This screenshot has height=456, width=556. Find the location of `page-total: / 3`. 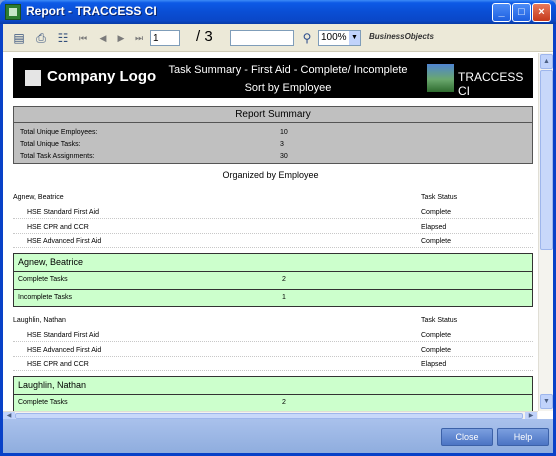

page-total: / 3 is located at coordinates (204, 36).